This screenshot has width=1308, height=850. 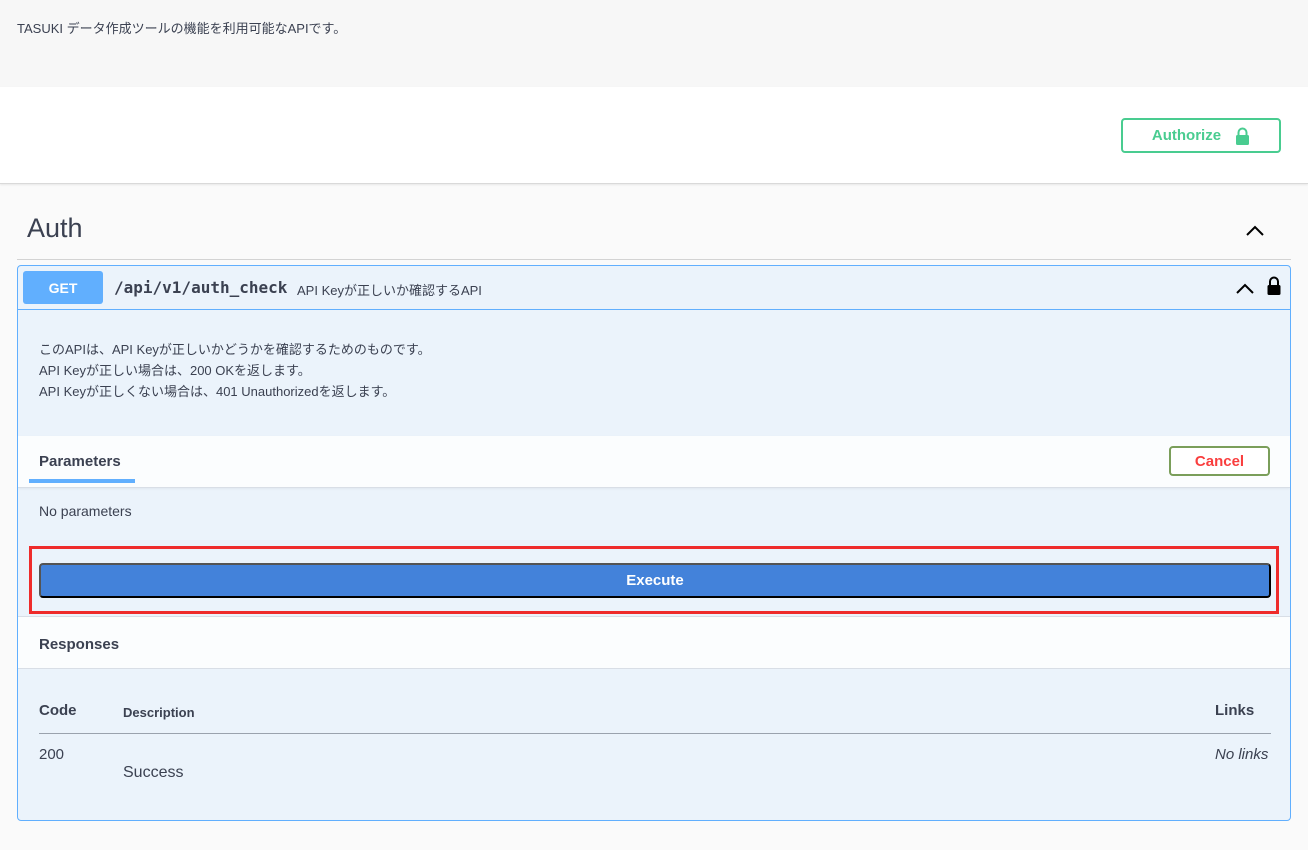 What do you see at coordinates (389, 290) in the screenshot?
I see `operation-summary-text: API Keyが正しいか確認するAPI` at bounding box center [389, 290].